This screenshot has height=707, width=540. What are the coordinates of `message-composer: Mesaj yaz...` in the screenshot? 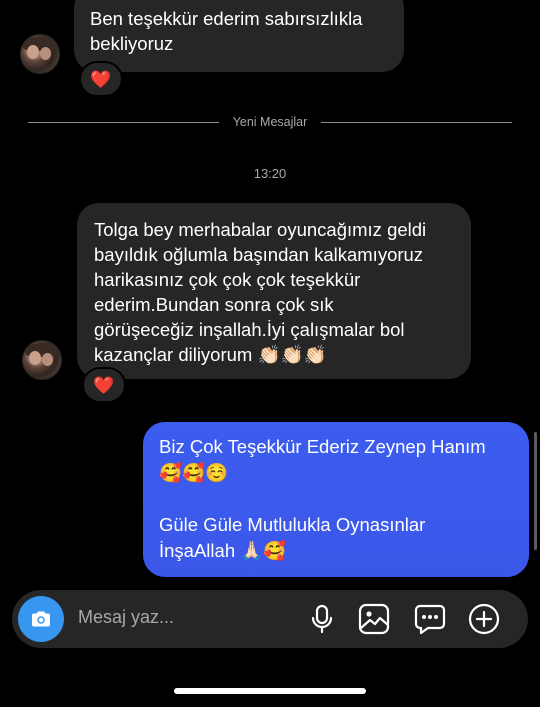 It's located at (270, 619).